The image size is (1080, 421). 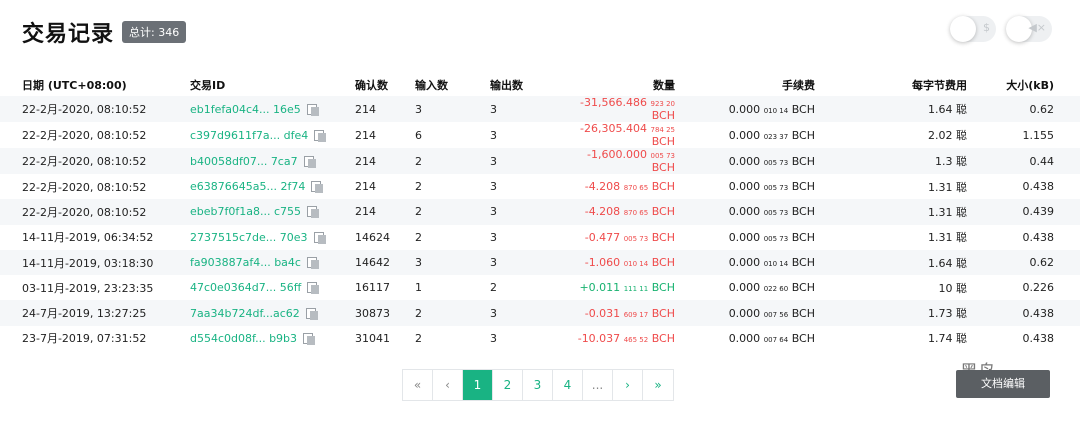 I want to click on tx-amount: -1,600.000 005 73 BCH, so click(x=625, y=161).